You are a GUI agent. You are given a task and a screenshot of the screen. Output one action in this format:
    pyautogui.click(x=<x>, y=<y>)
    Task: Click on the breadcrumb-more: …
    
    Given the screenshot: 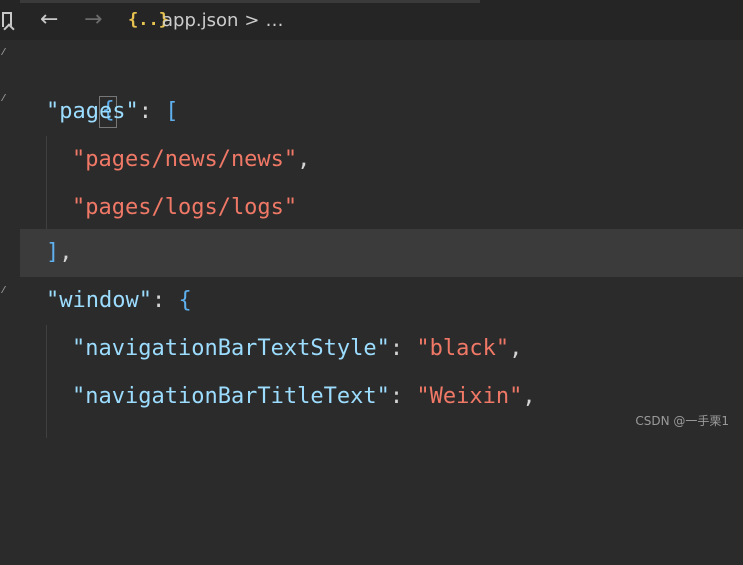 What is the action you would take?
    pyautogui.click(x=275, y=20)
    